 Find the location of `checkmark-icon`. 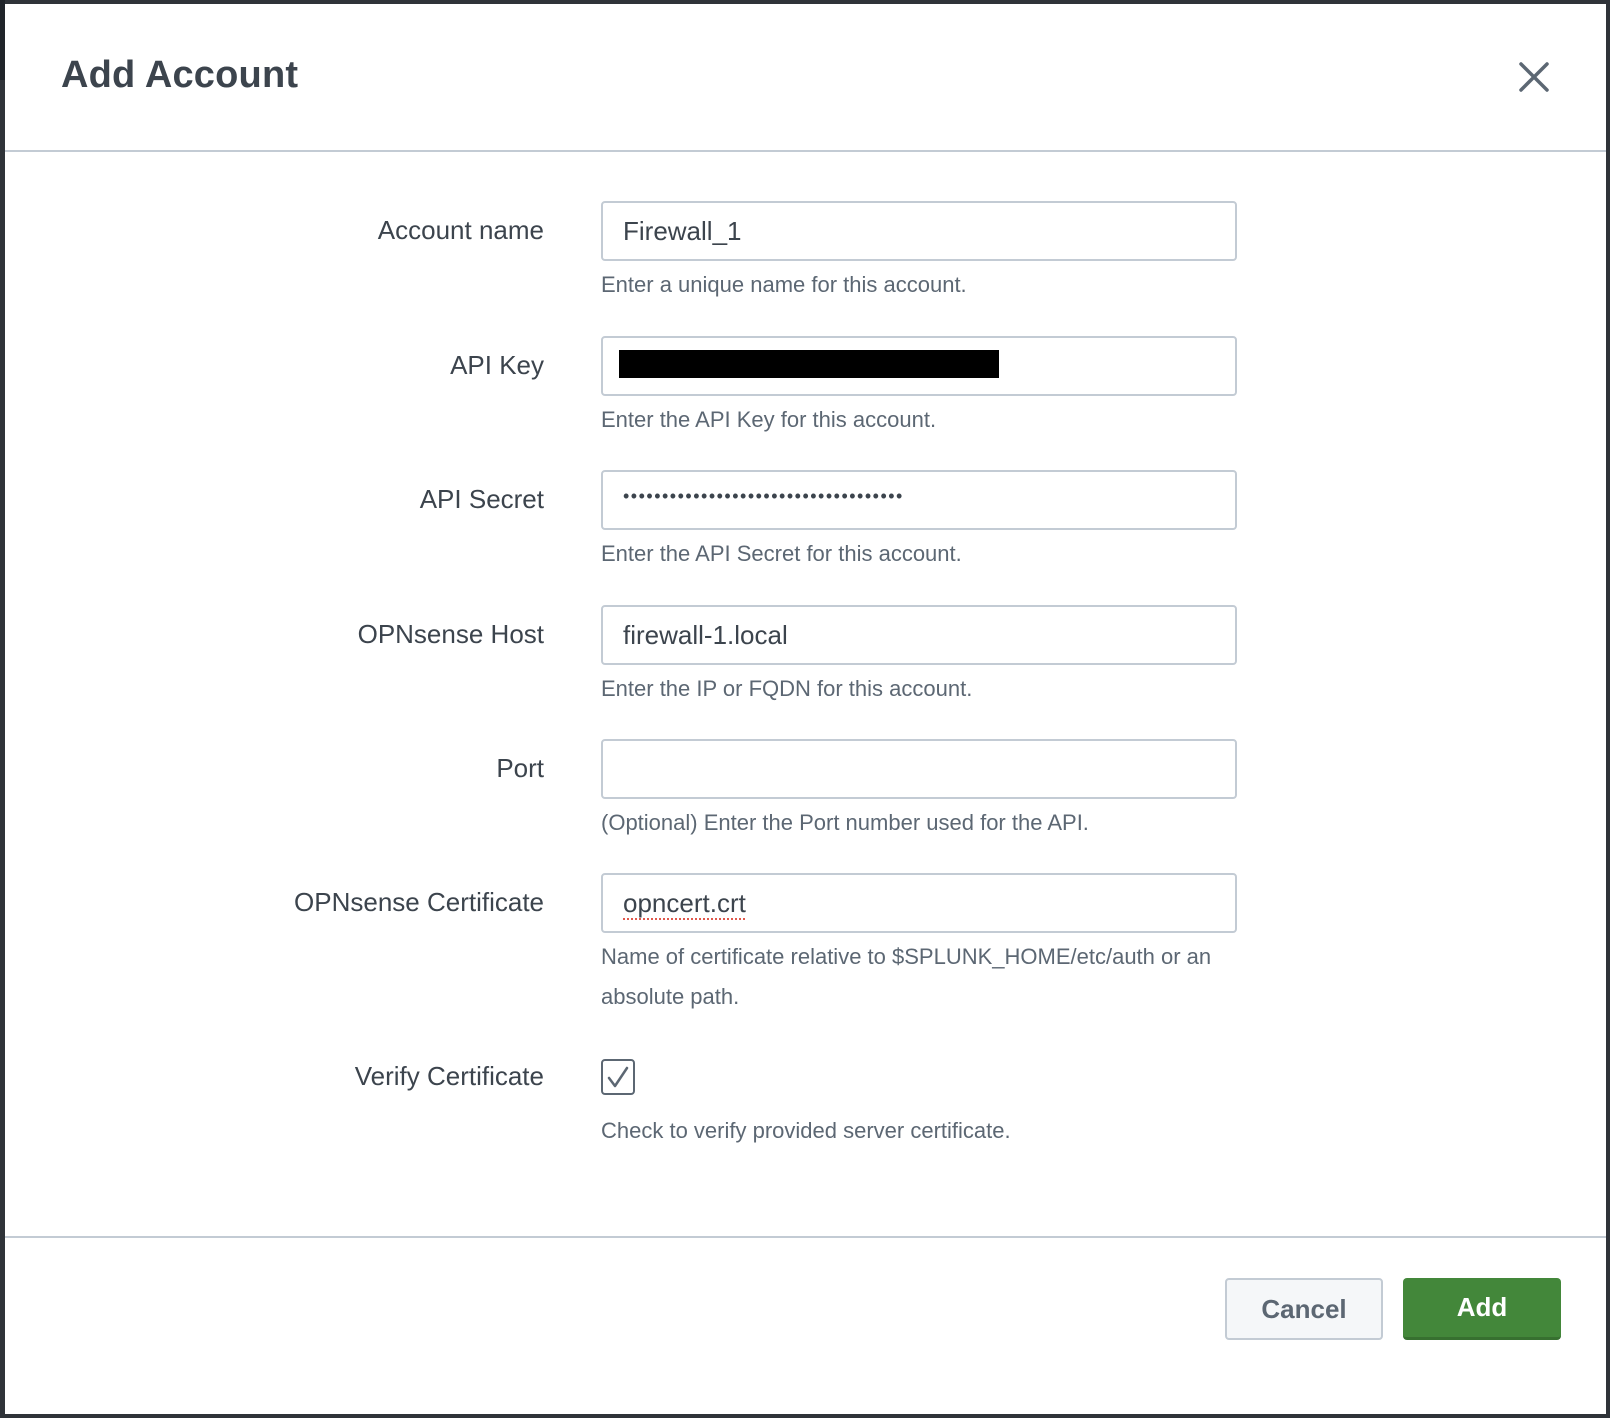

checkmark-icon is located at coordinates (618, 1077).